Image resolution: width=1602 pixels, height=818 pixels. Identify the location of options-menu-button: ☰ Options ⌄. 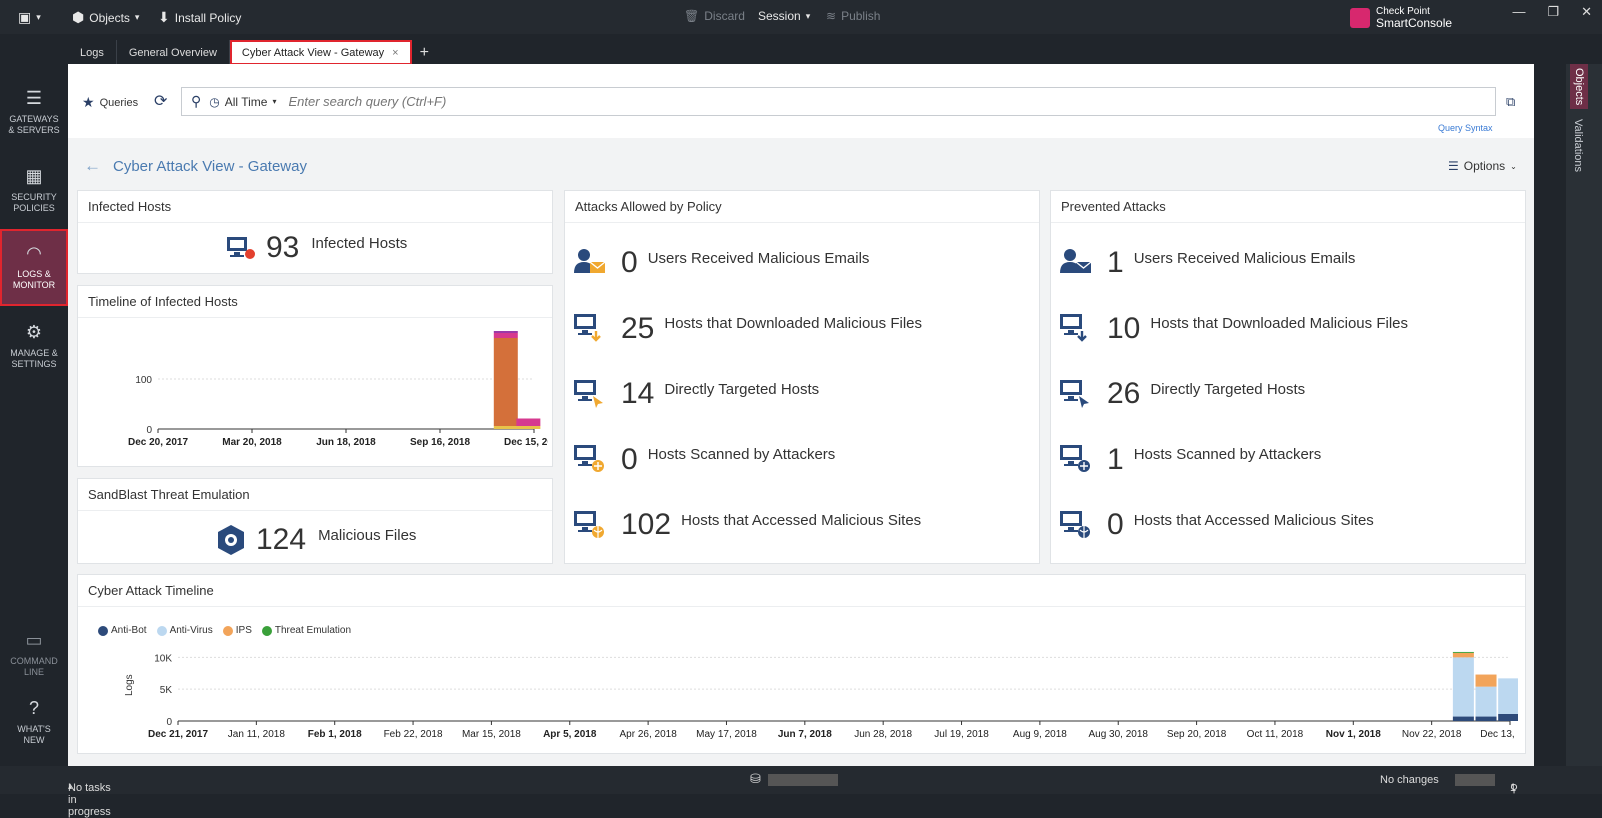
(1482, 166).